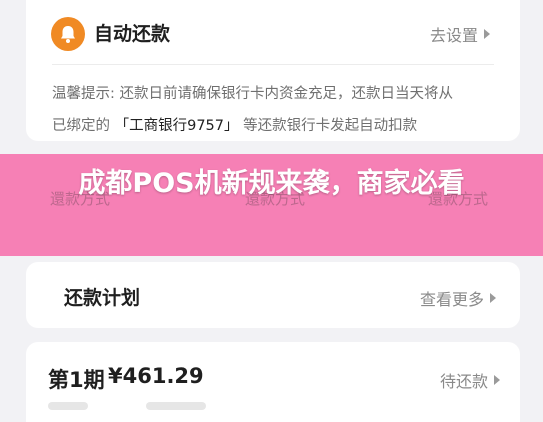  What do you see at coordinates (68, 34) in the screenshot?
I see `bell-icon` at bounding box center [68, 34].